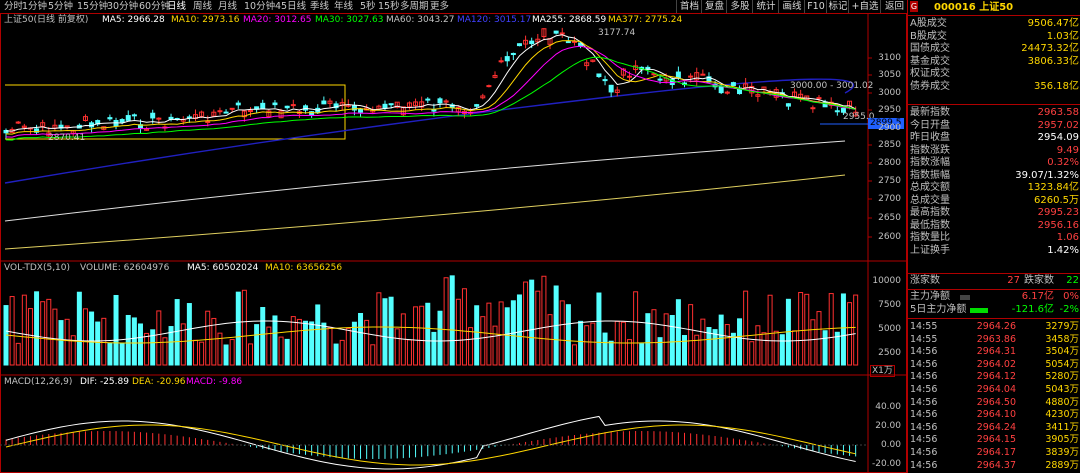  I want to click on index-code-name: 000016 上证50, so click(973, 7).